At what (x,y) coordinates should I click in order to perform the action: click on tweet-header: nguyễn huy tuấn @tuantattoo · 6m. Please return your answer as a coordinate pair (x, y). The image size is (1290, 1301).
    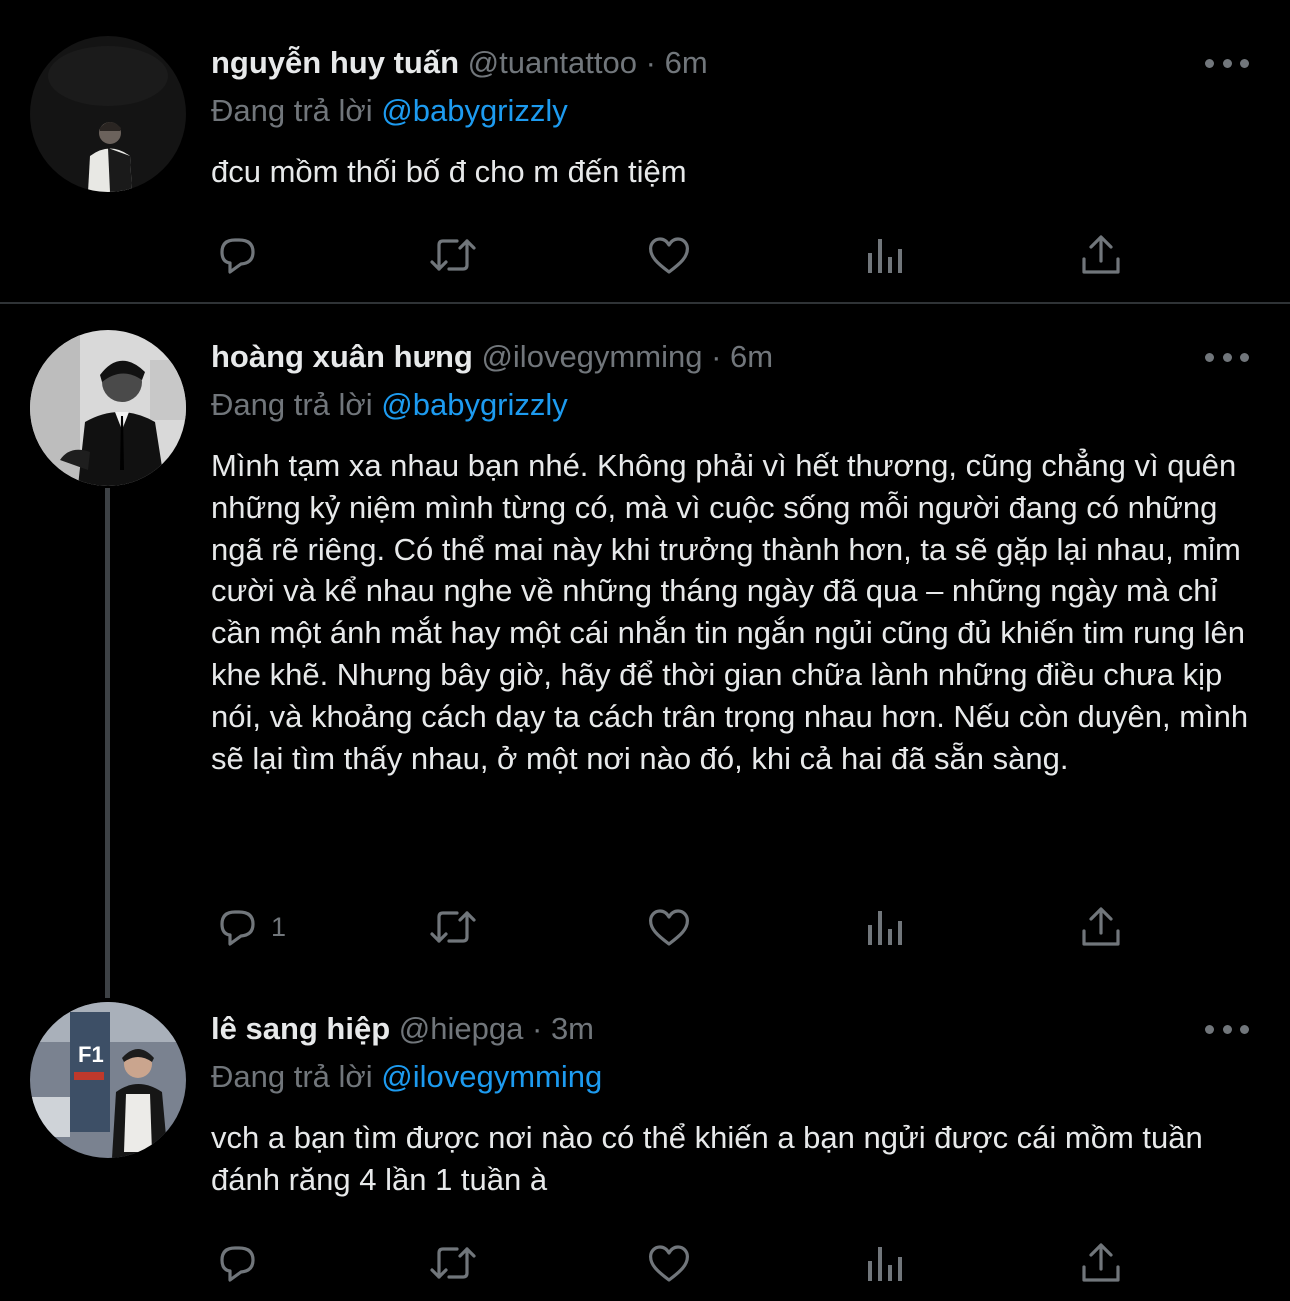
    Looking at the image, I should click on (459, 63).